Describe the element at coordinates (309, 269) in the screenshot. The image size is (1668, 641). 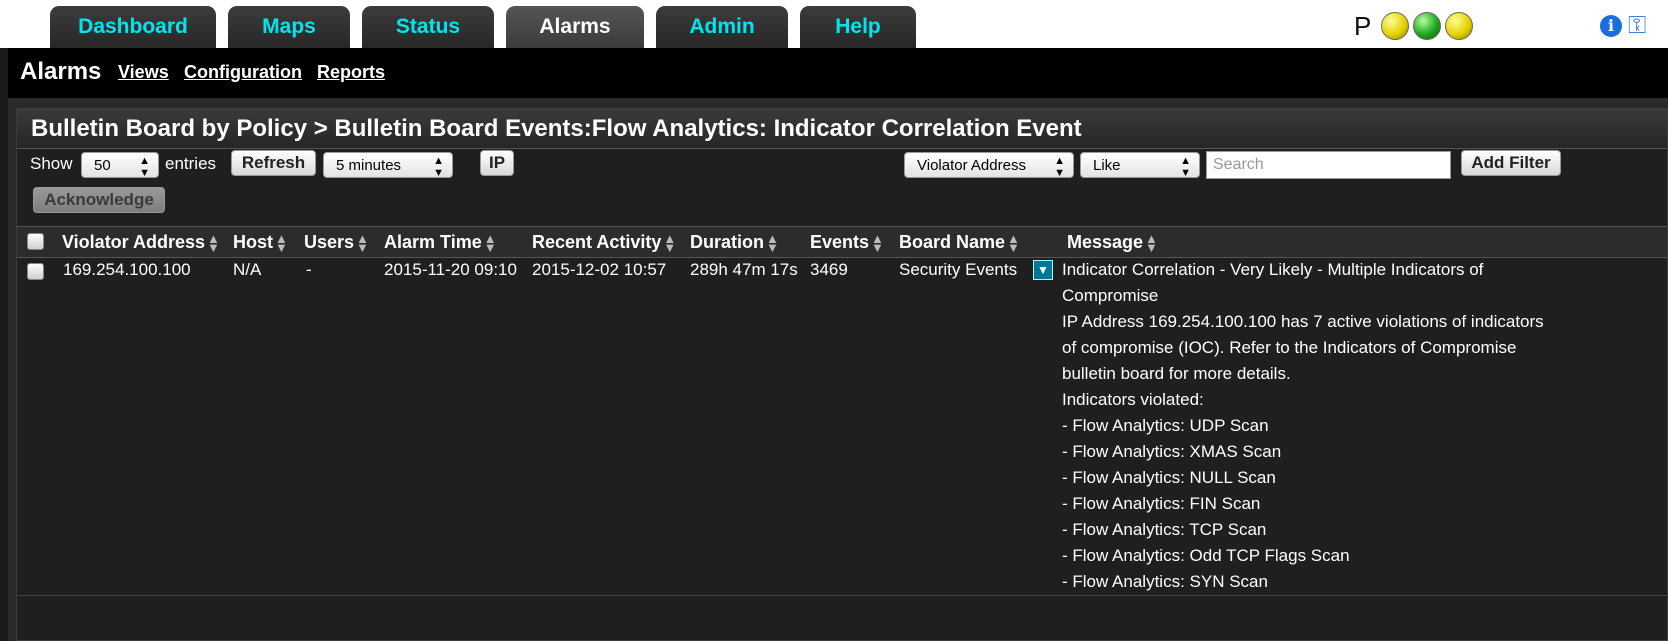
I see `cell-users: -` at that location.